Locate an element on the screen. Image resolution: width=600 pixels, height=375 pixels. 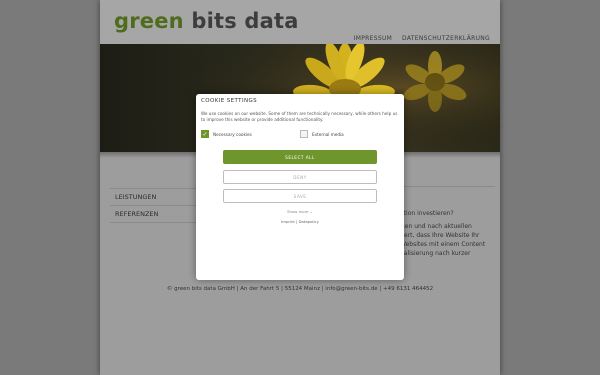
save-button: SAVE is located at coordinates (300, 196).